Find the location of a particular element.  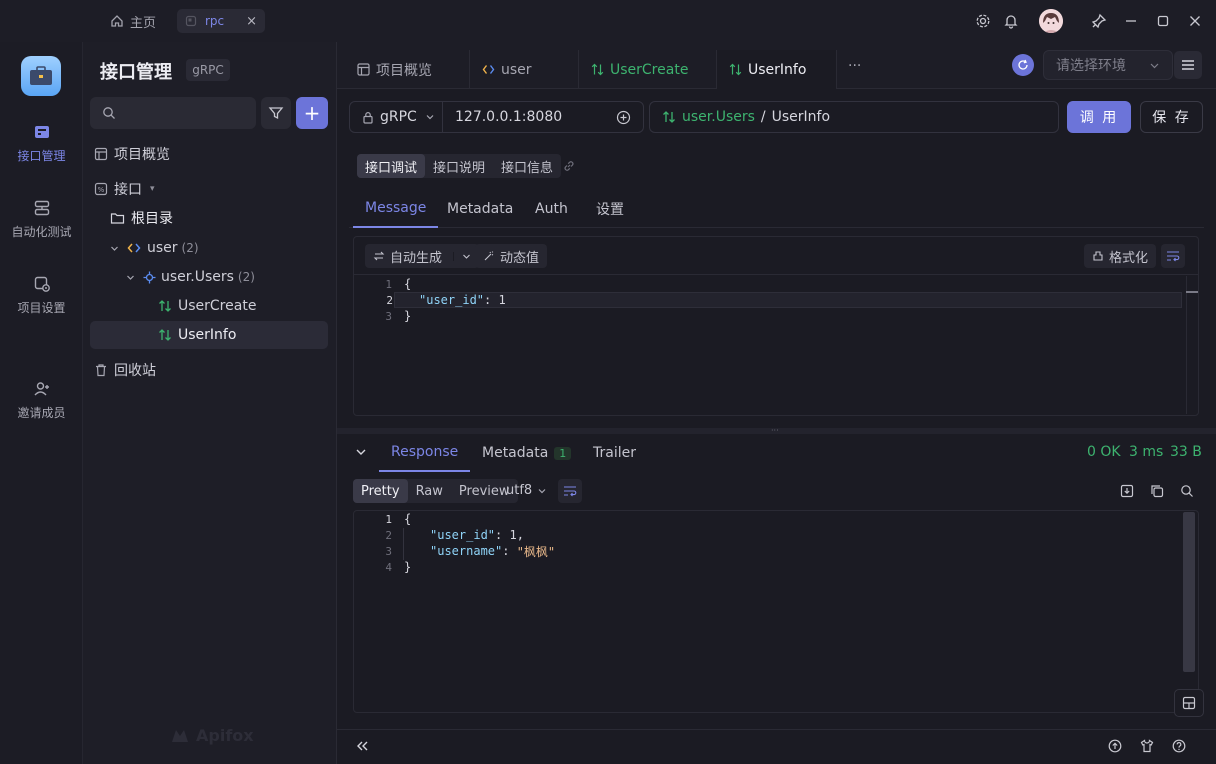

filter-button is located at coordinates (276, 113).